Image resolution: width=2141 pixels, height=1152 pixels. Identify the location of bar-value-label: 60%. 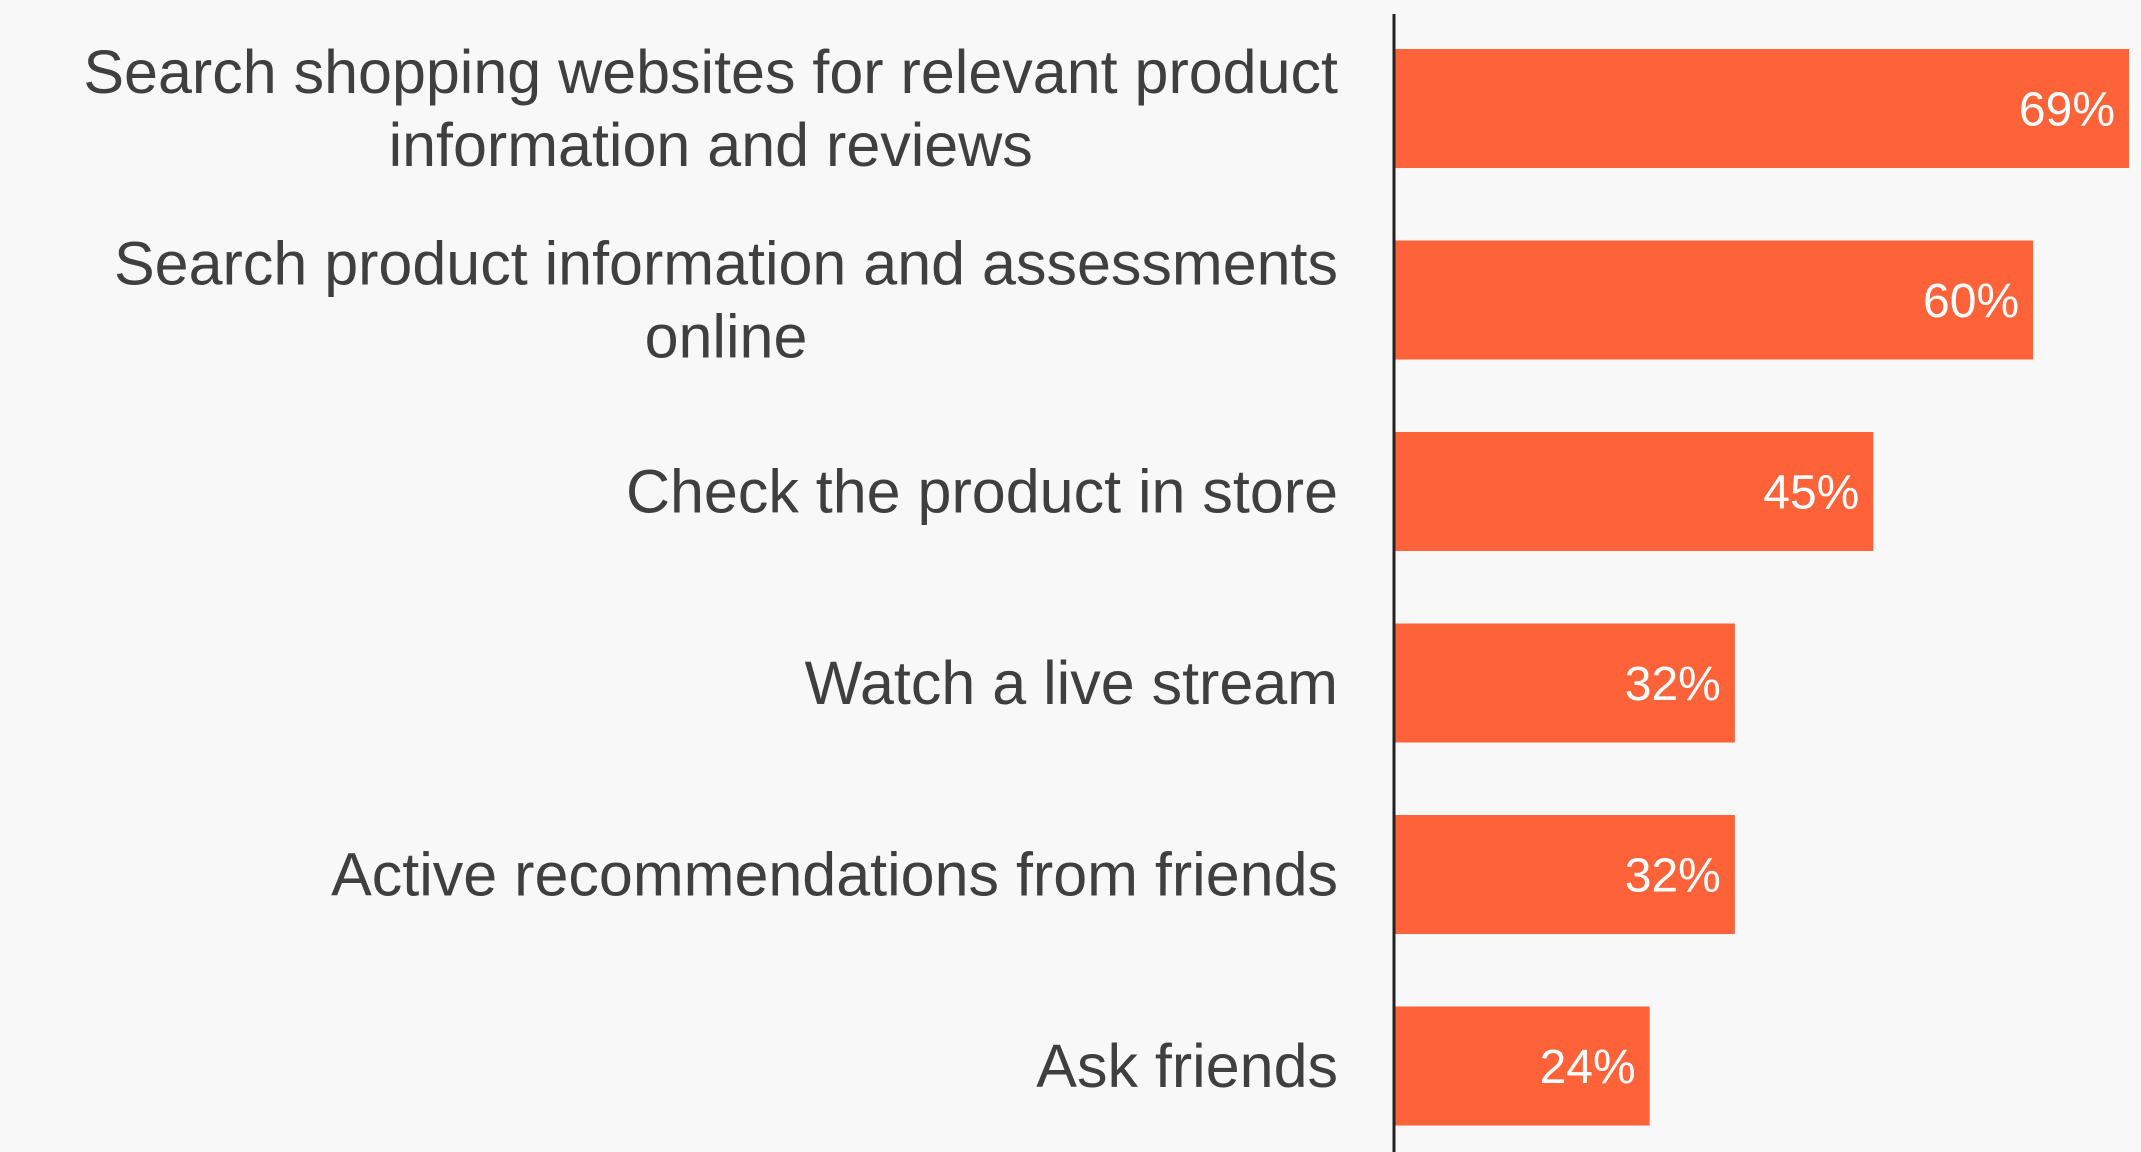
(1971, 301).